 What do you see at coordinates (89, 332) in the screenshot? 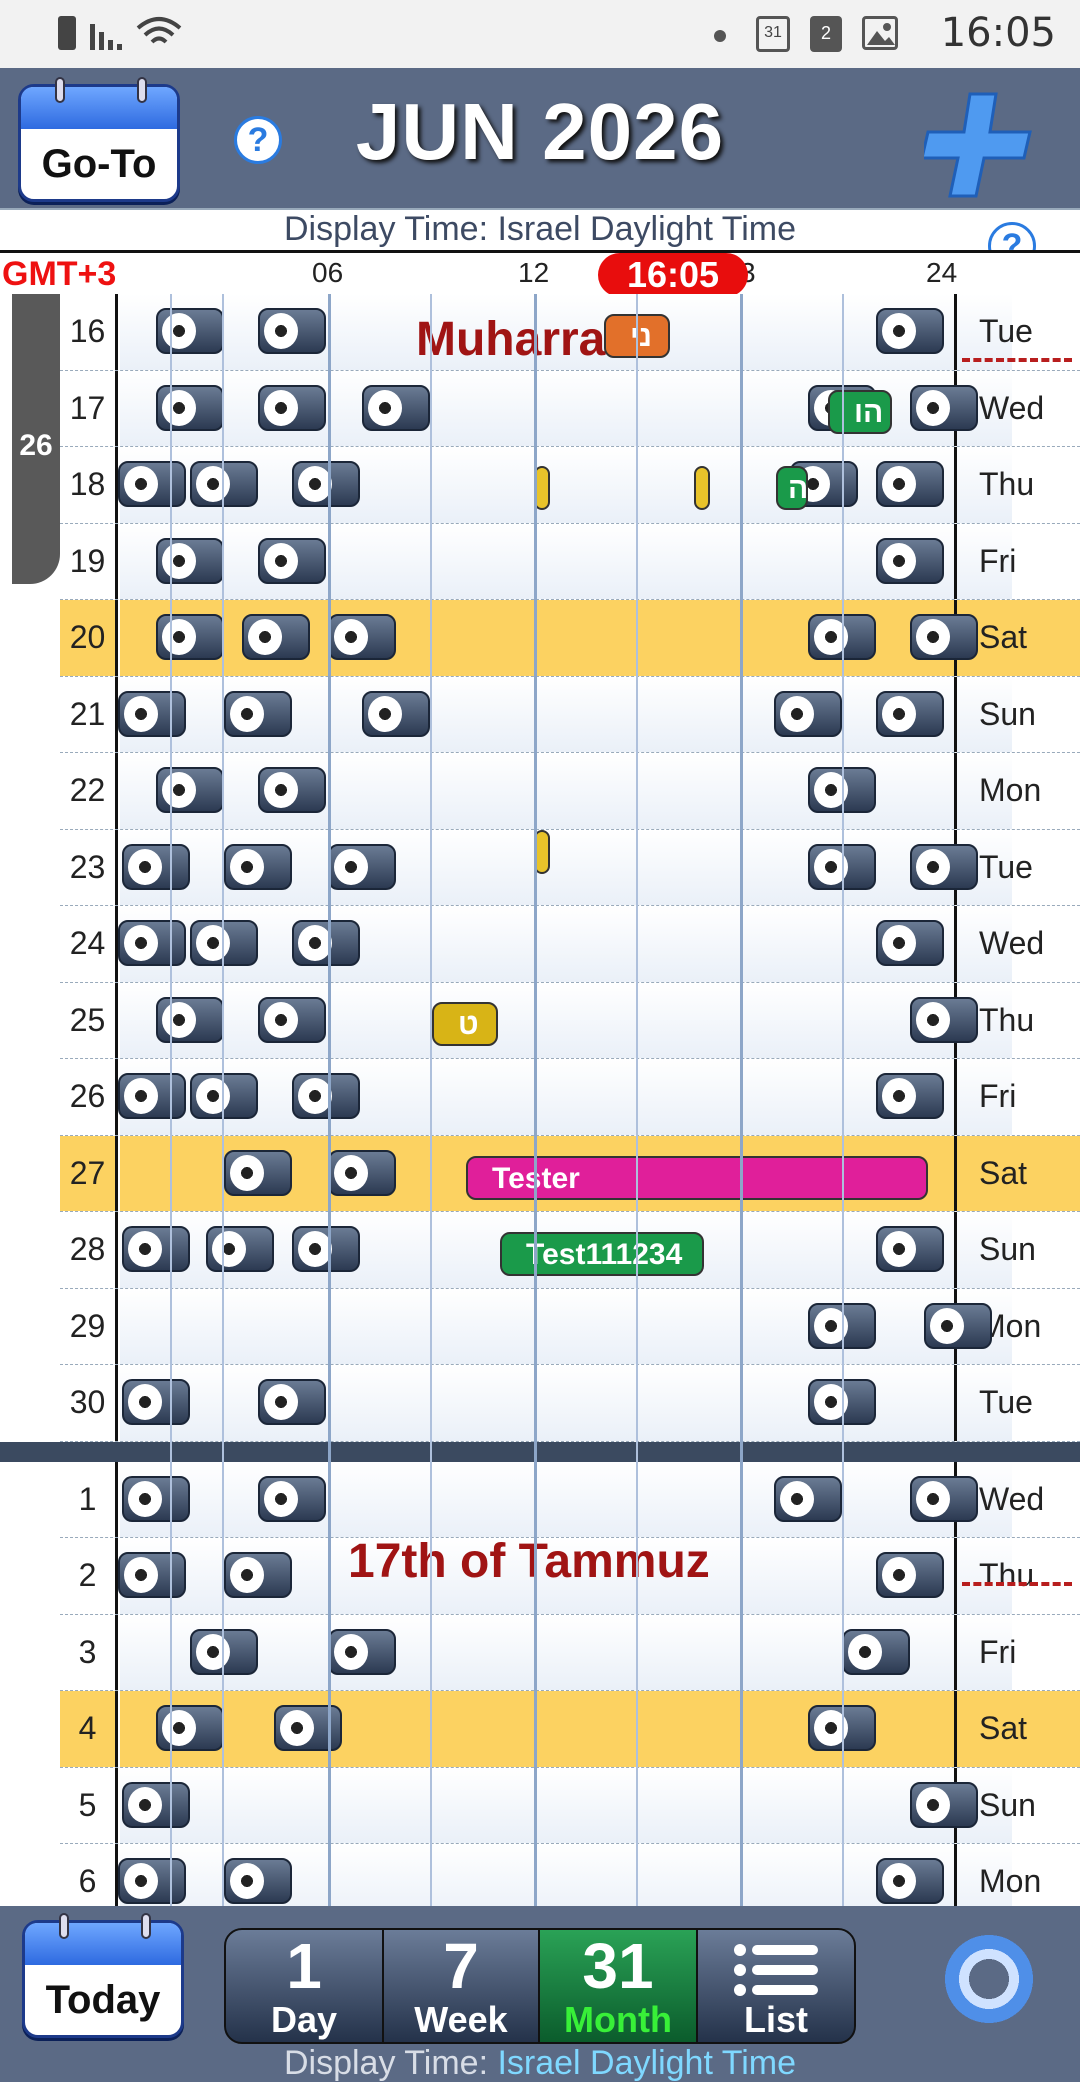
I see `day-number: 16` at bounding box center [89, 332].